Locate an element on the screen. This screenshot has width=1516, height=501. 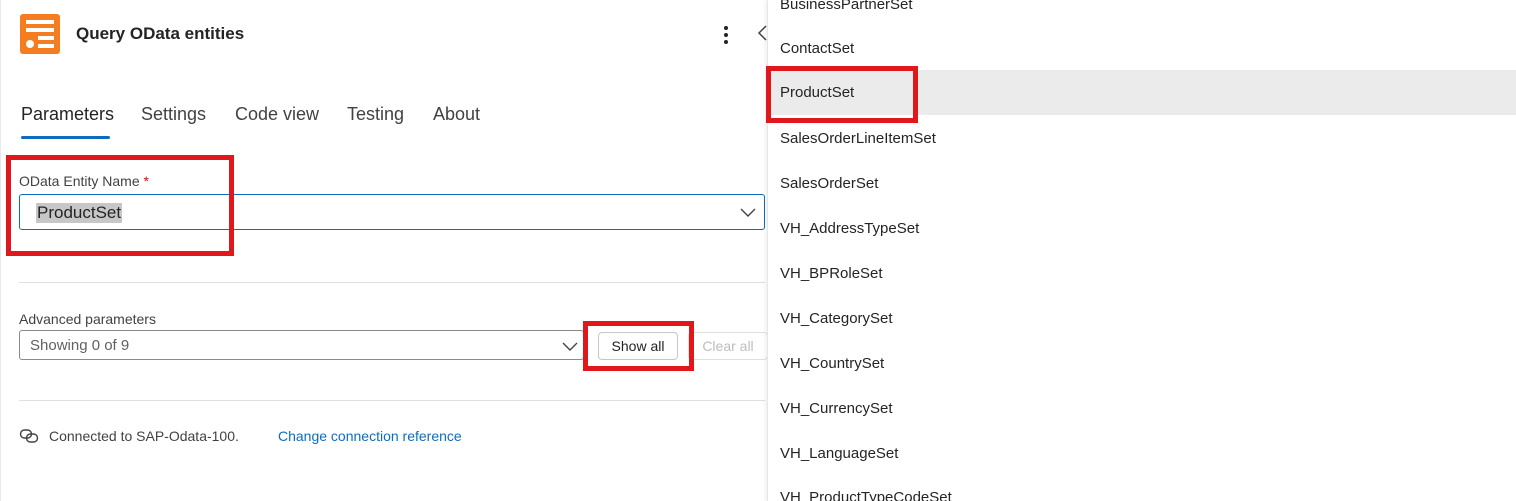
clear-all-button: Clear all is located at coordinates (728, 346).